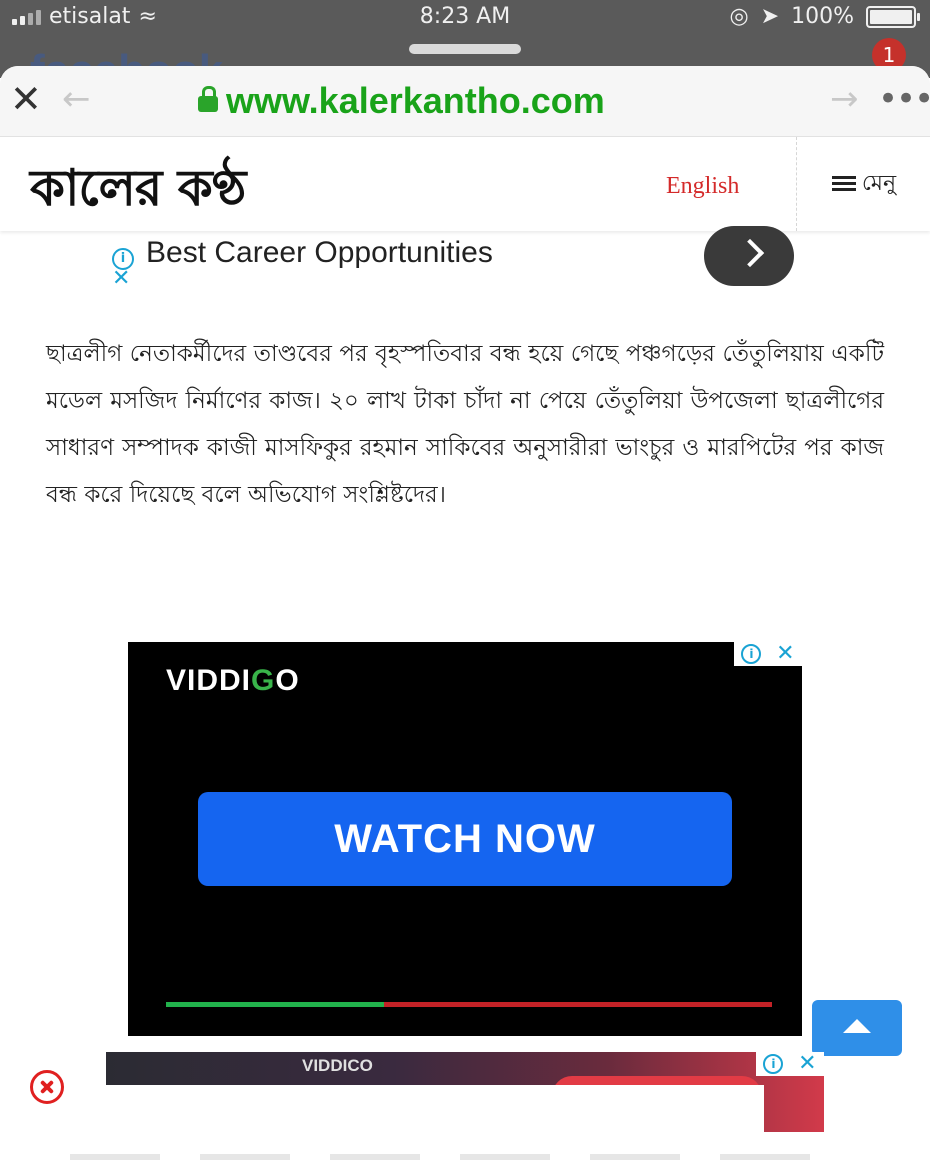 The width and height of the screenshot is (930, 1163). Describe the element at coordinates (904, 99) in the screenshot. I see `more-dots-icon: •••` at that location.